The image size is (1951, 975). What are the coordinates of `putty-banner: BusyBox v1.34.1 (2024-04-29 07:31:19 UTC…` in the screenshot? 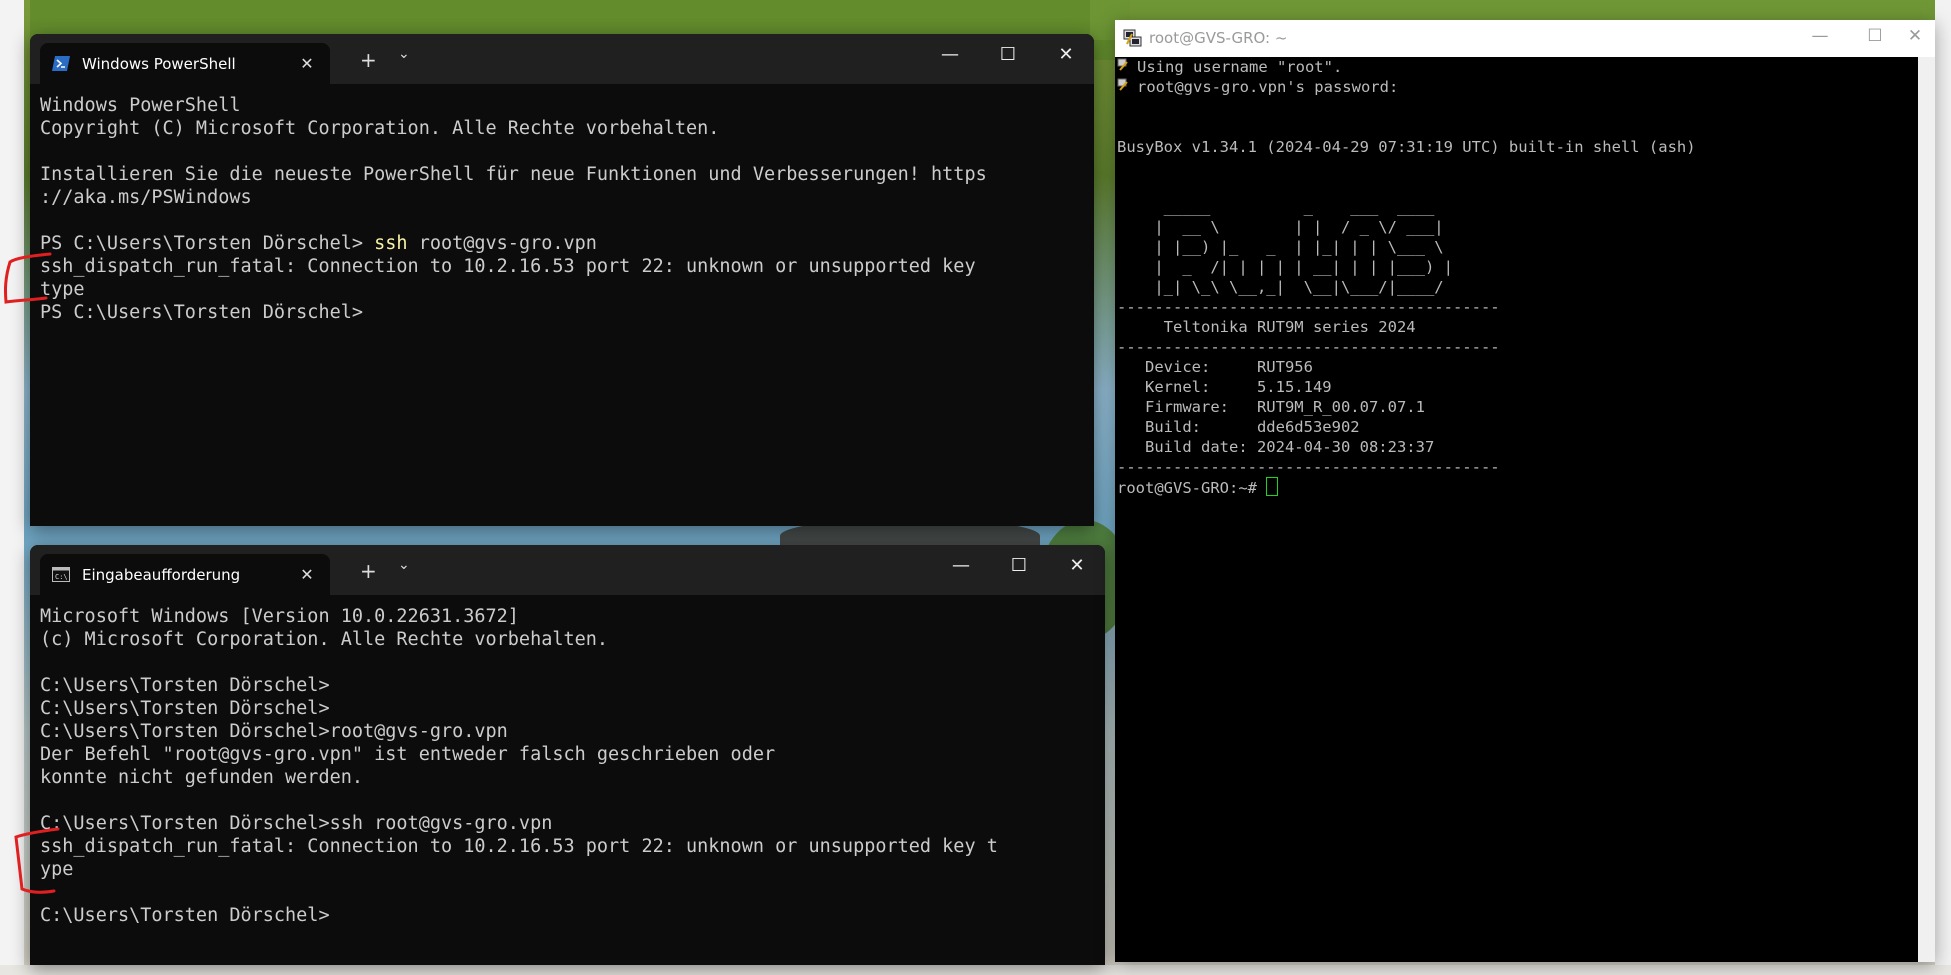 It's located at (1406, 307).